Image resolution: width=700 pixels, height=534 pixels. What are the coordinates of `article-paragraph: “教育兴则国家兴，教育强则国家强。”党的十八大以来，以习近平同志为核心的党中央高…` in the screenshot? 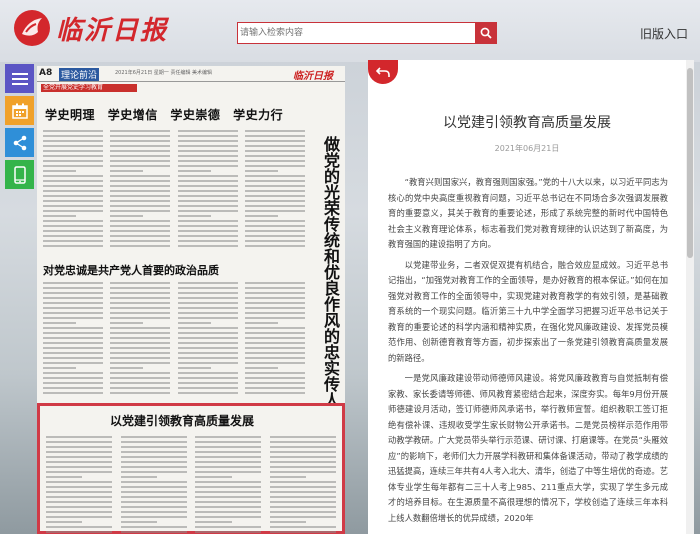 It's located at (528, 213).